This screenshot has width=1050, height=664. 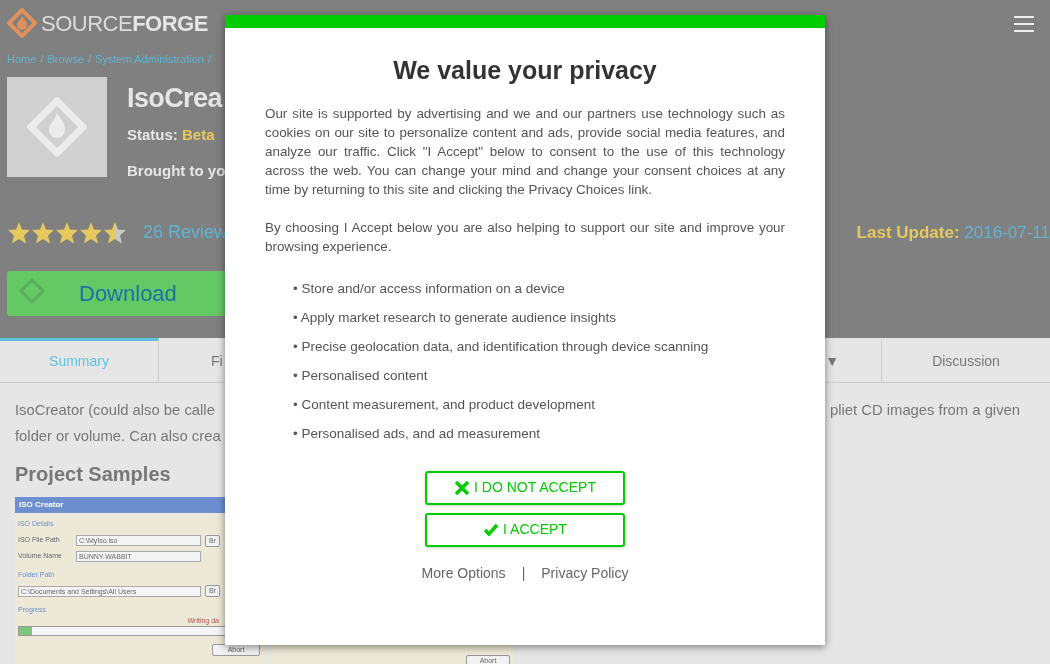 What do you see at coordinates (115, 410) in the screenshot?
I see `description-text: IsoCreator (could also be calle` at bounding box center [115, 410].